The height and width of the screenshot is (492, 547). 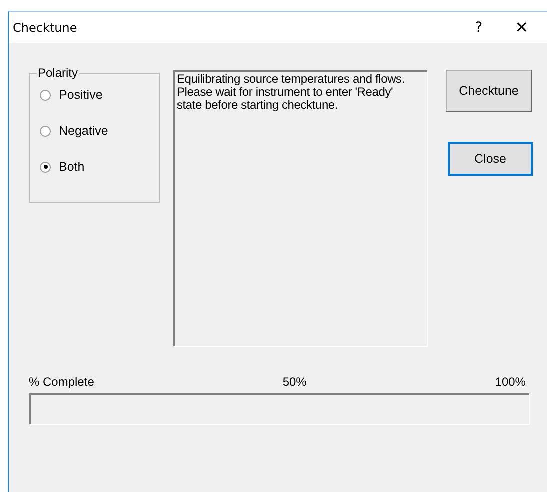 What do you see at coordinates (99, 95) in the screenshot?
I see `radio-option: Positive` at bounding box center [99, 95].